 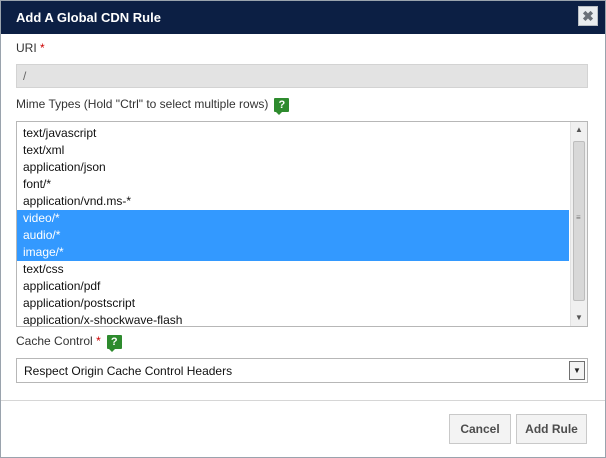 I want to click on cache-control-required-mark: *, so click(x=98, y=341).